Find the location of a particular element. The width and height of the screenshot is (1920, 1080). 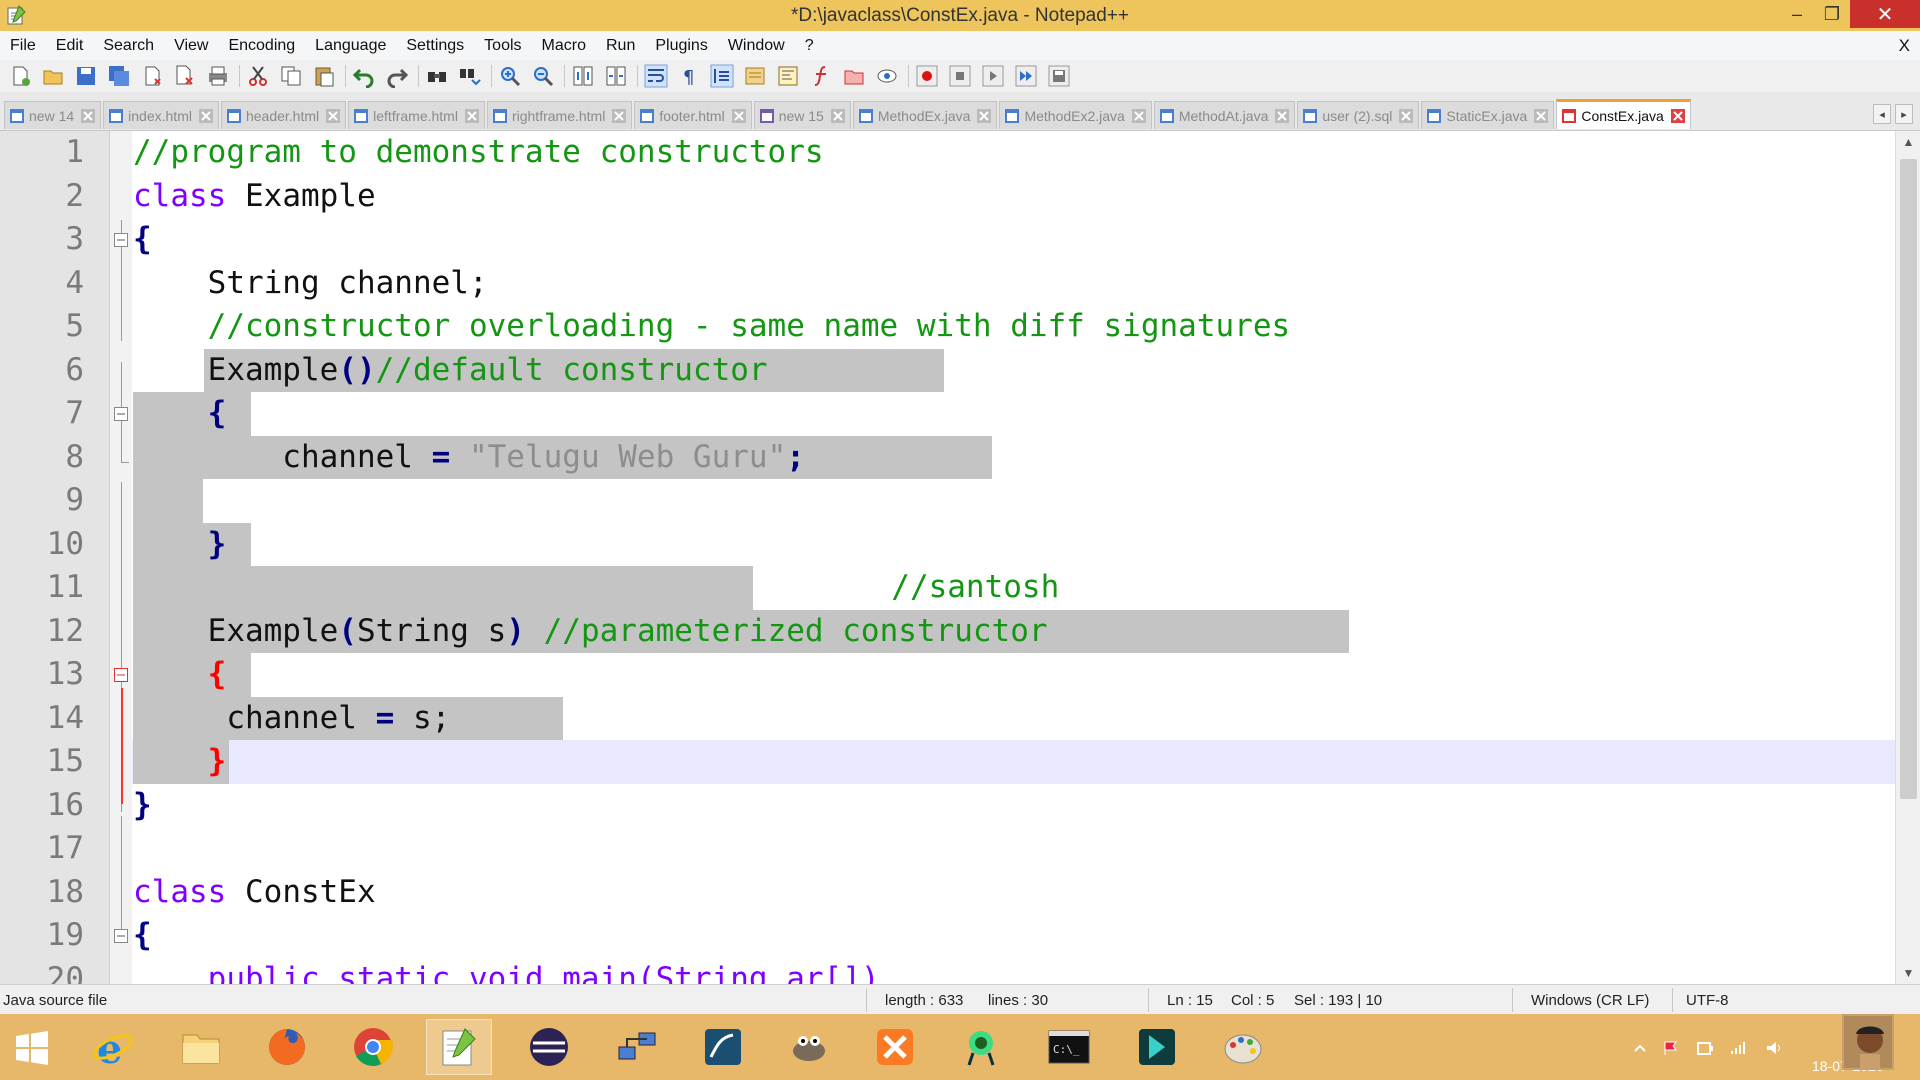

paste-icon is located at coordinates (324, 76).